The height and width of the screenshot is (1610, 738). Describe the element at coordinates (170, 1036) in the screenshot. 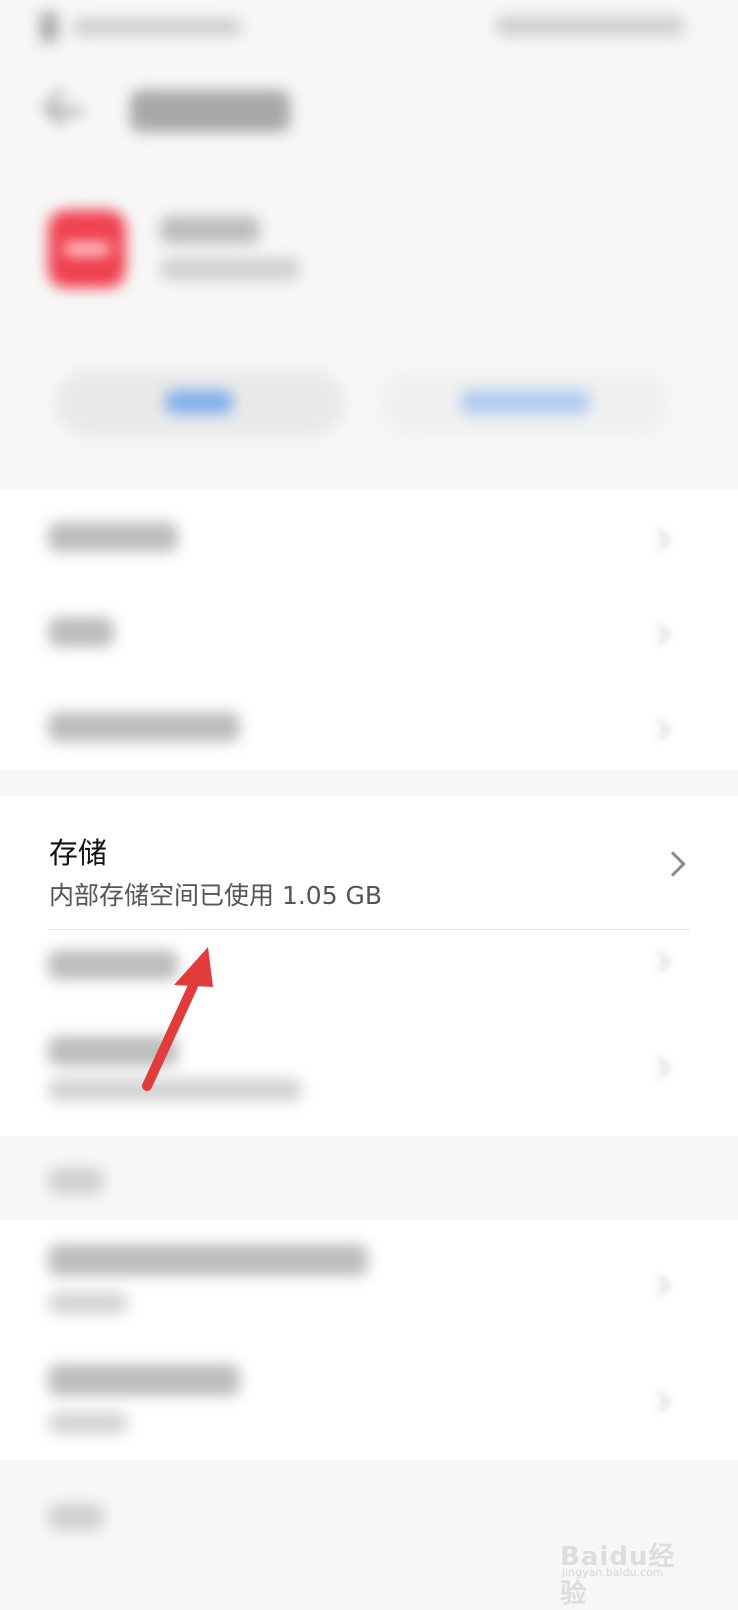

I see `arrow-shaft` at that location.